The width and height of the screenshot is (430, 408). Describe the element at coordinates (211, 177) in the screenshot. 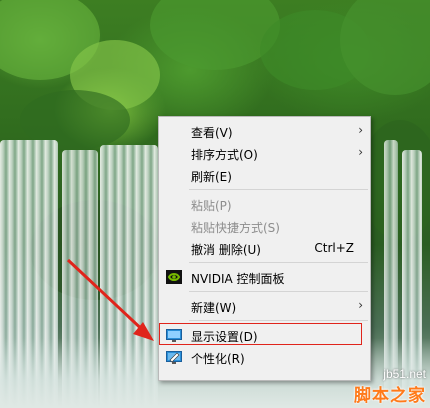

I see `menu-item-label: 刷新(E)` at that location.